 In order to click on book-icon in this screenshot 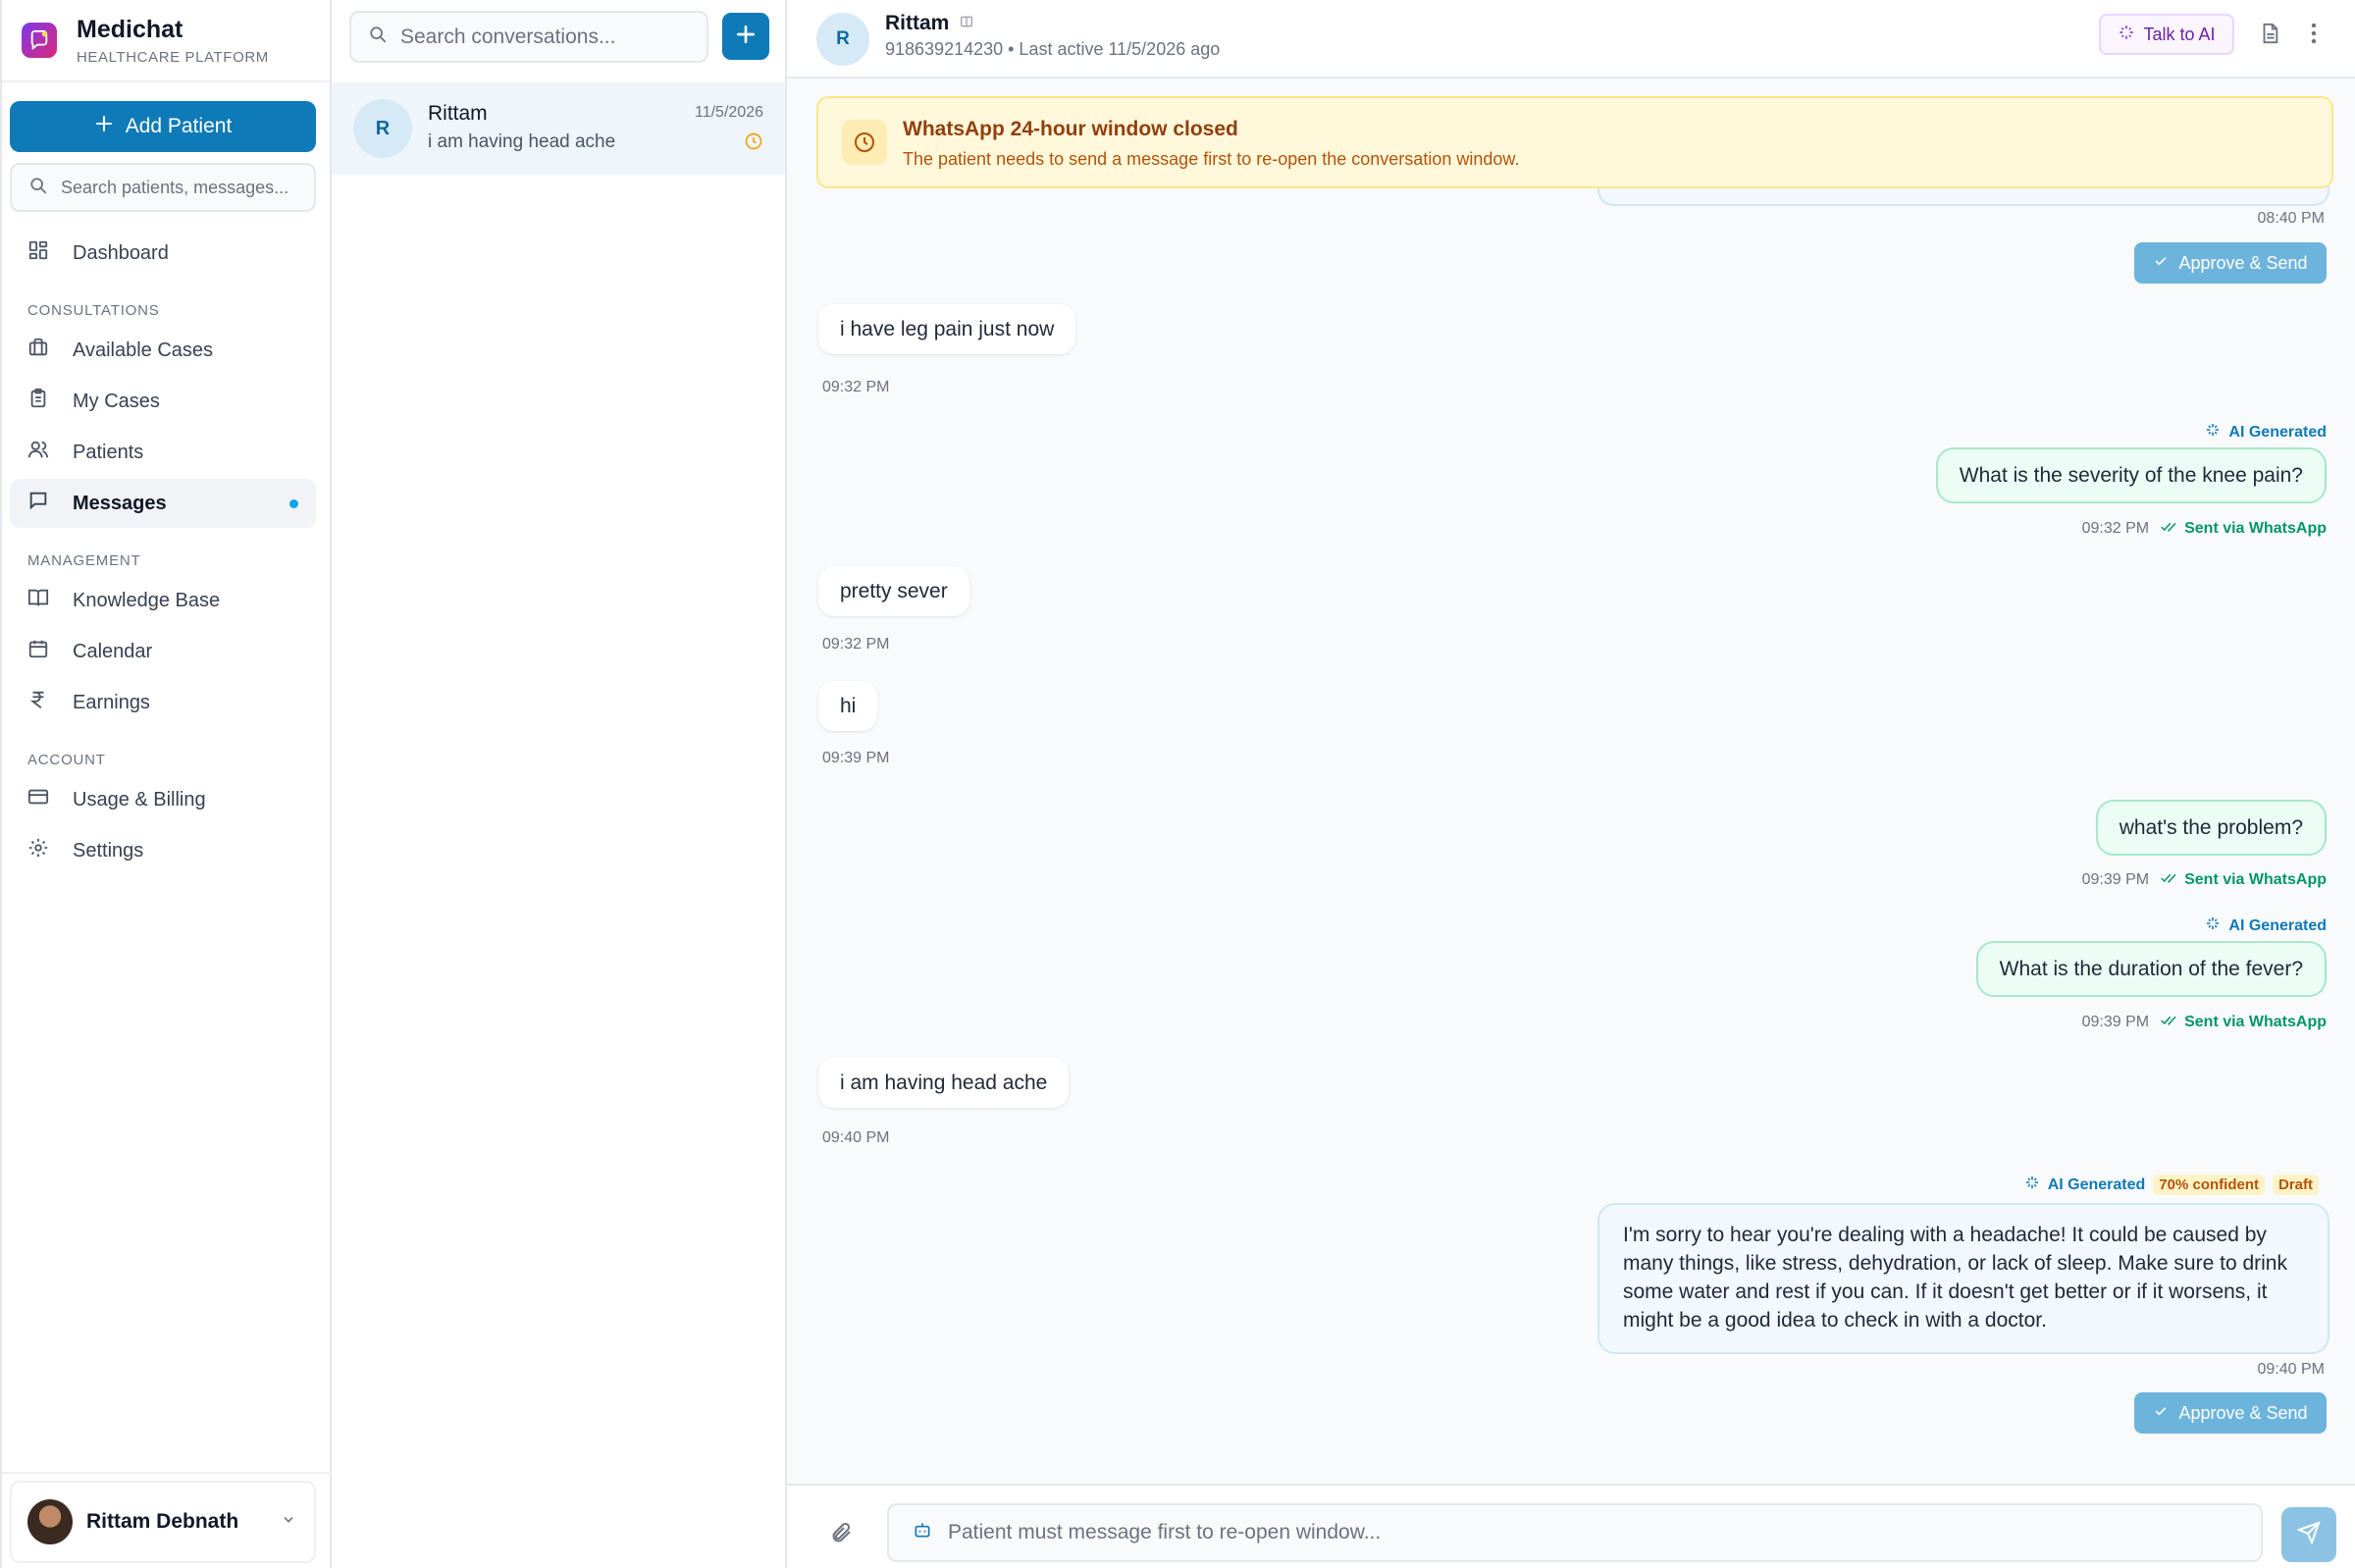, I will do `click(38, 601)`.